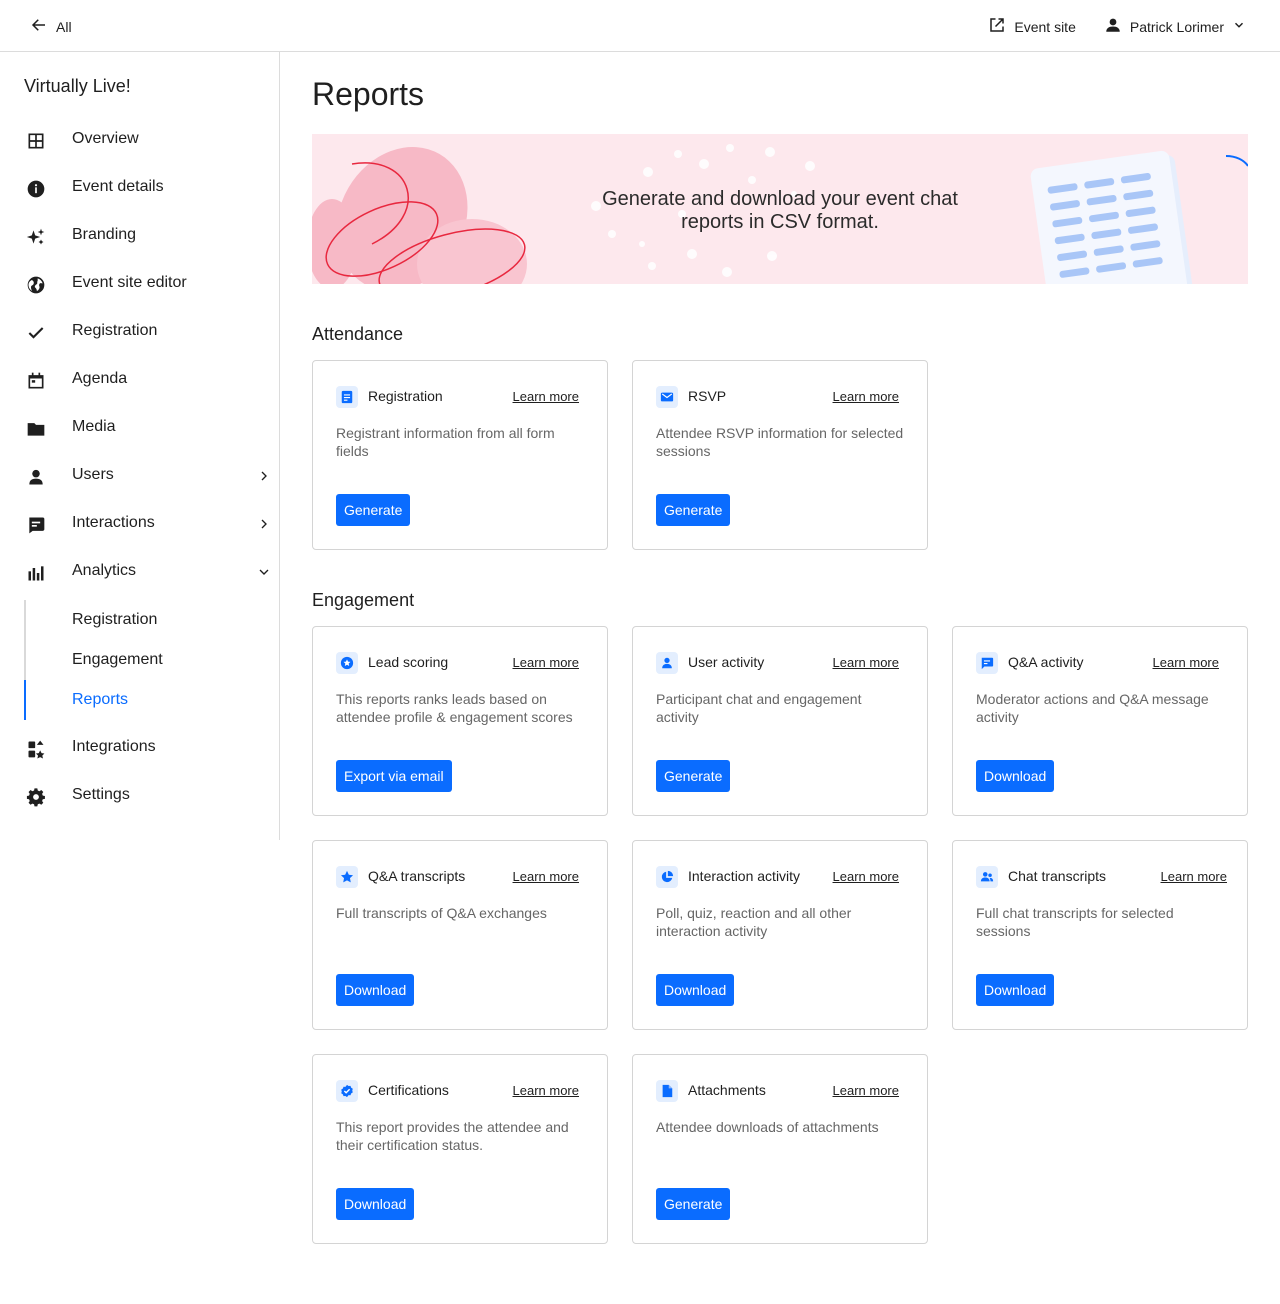  Describe the element at coordinates (114, 620) in the screenshot. I see `sidebar-subitem-registration: Registration` at that location.